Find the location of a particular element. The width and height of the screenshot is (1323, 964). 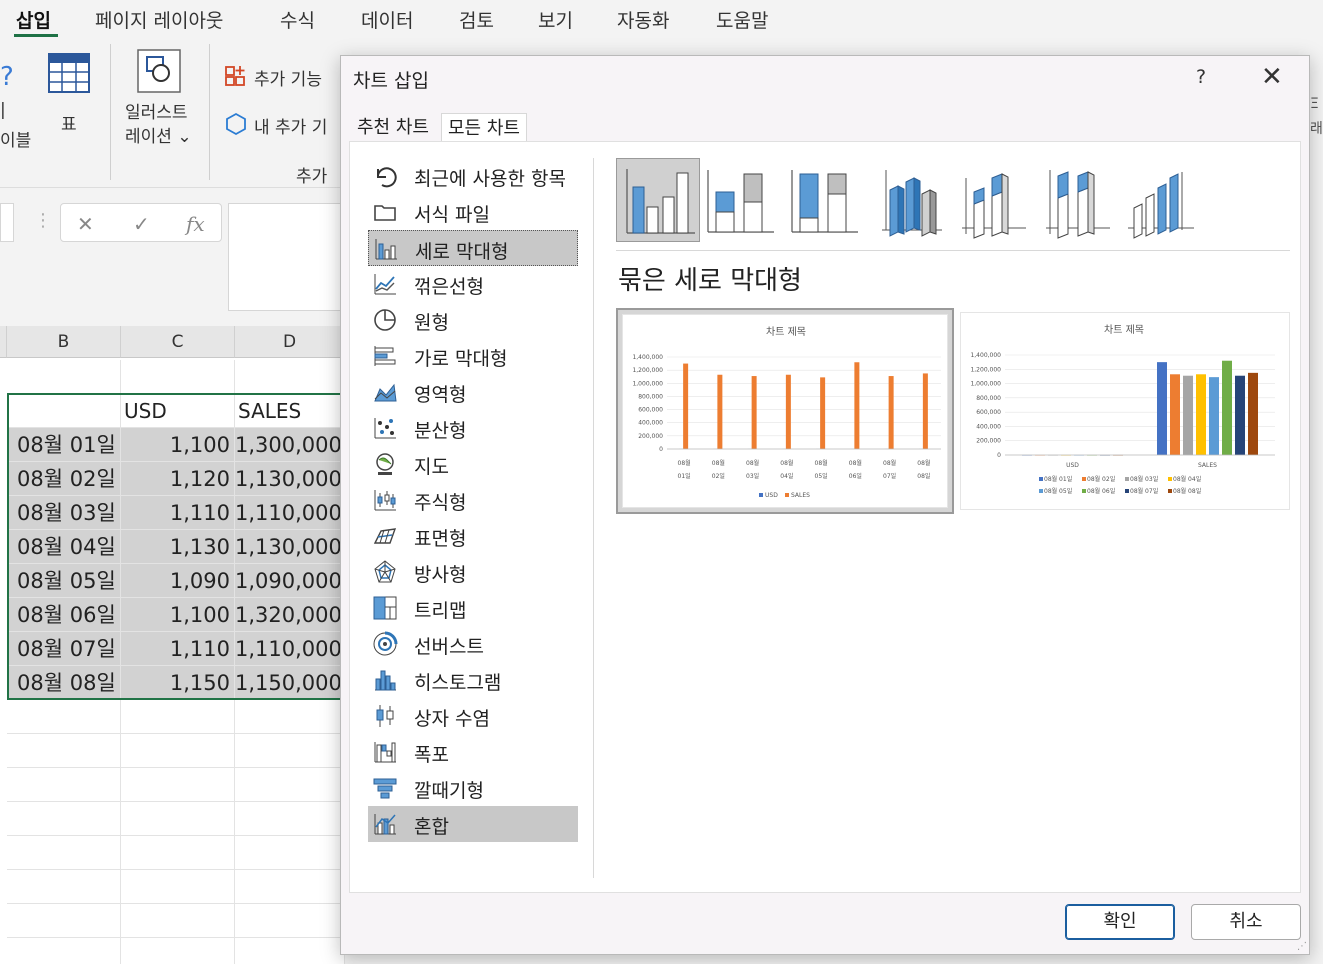

chart-type-stock-chart: 주식형 is located at coordinates (473, 500).